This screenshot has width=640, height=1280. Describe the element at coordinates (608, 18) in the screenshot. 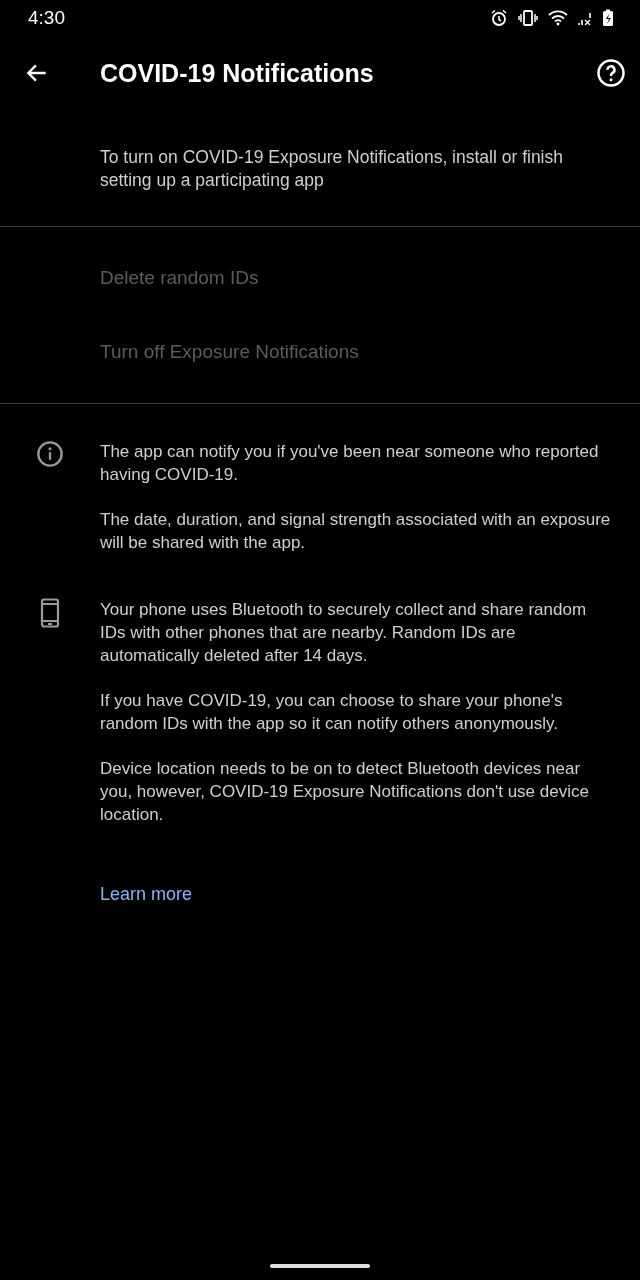

I see `battery-icon` at that location.